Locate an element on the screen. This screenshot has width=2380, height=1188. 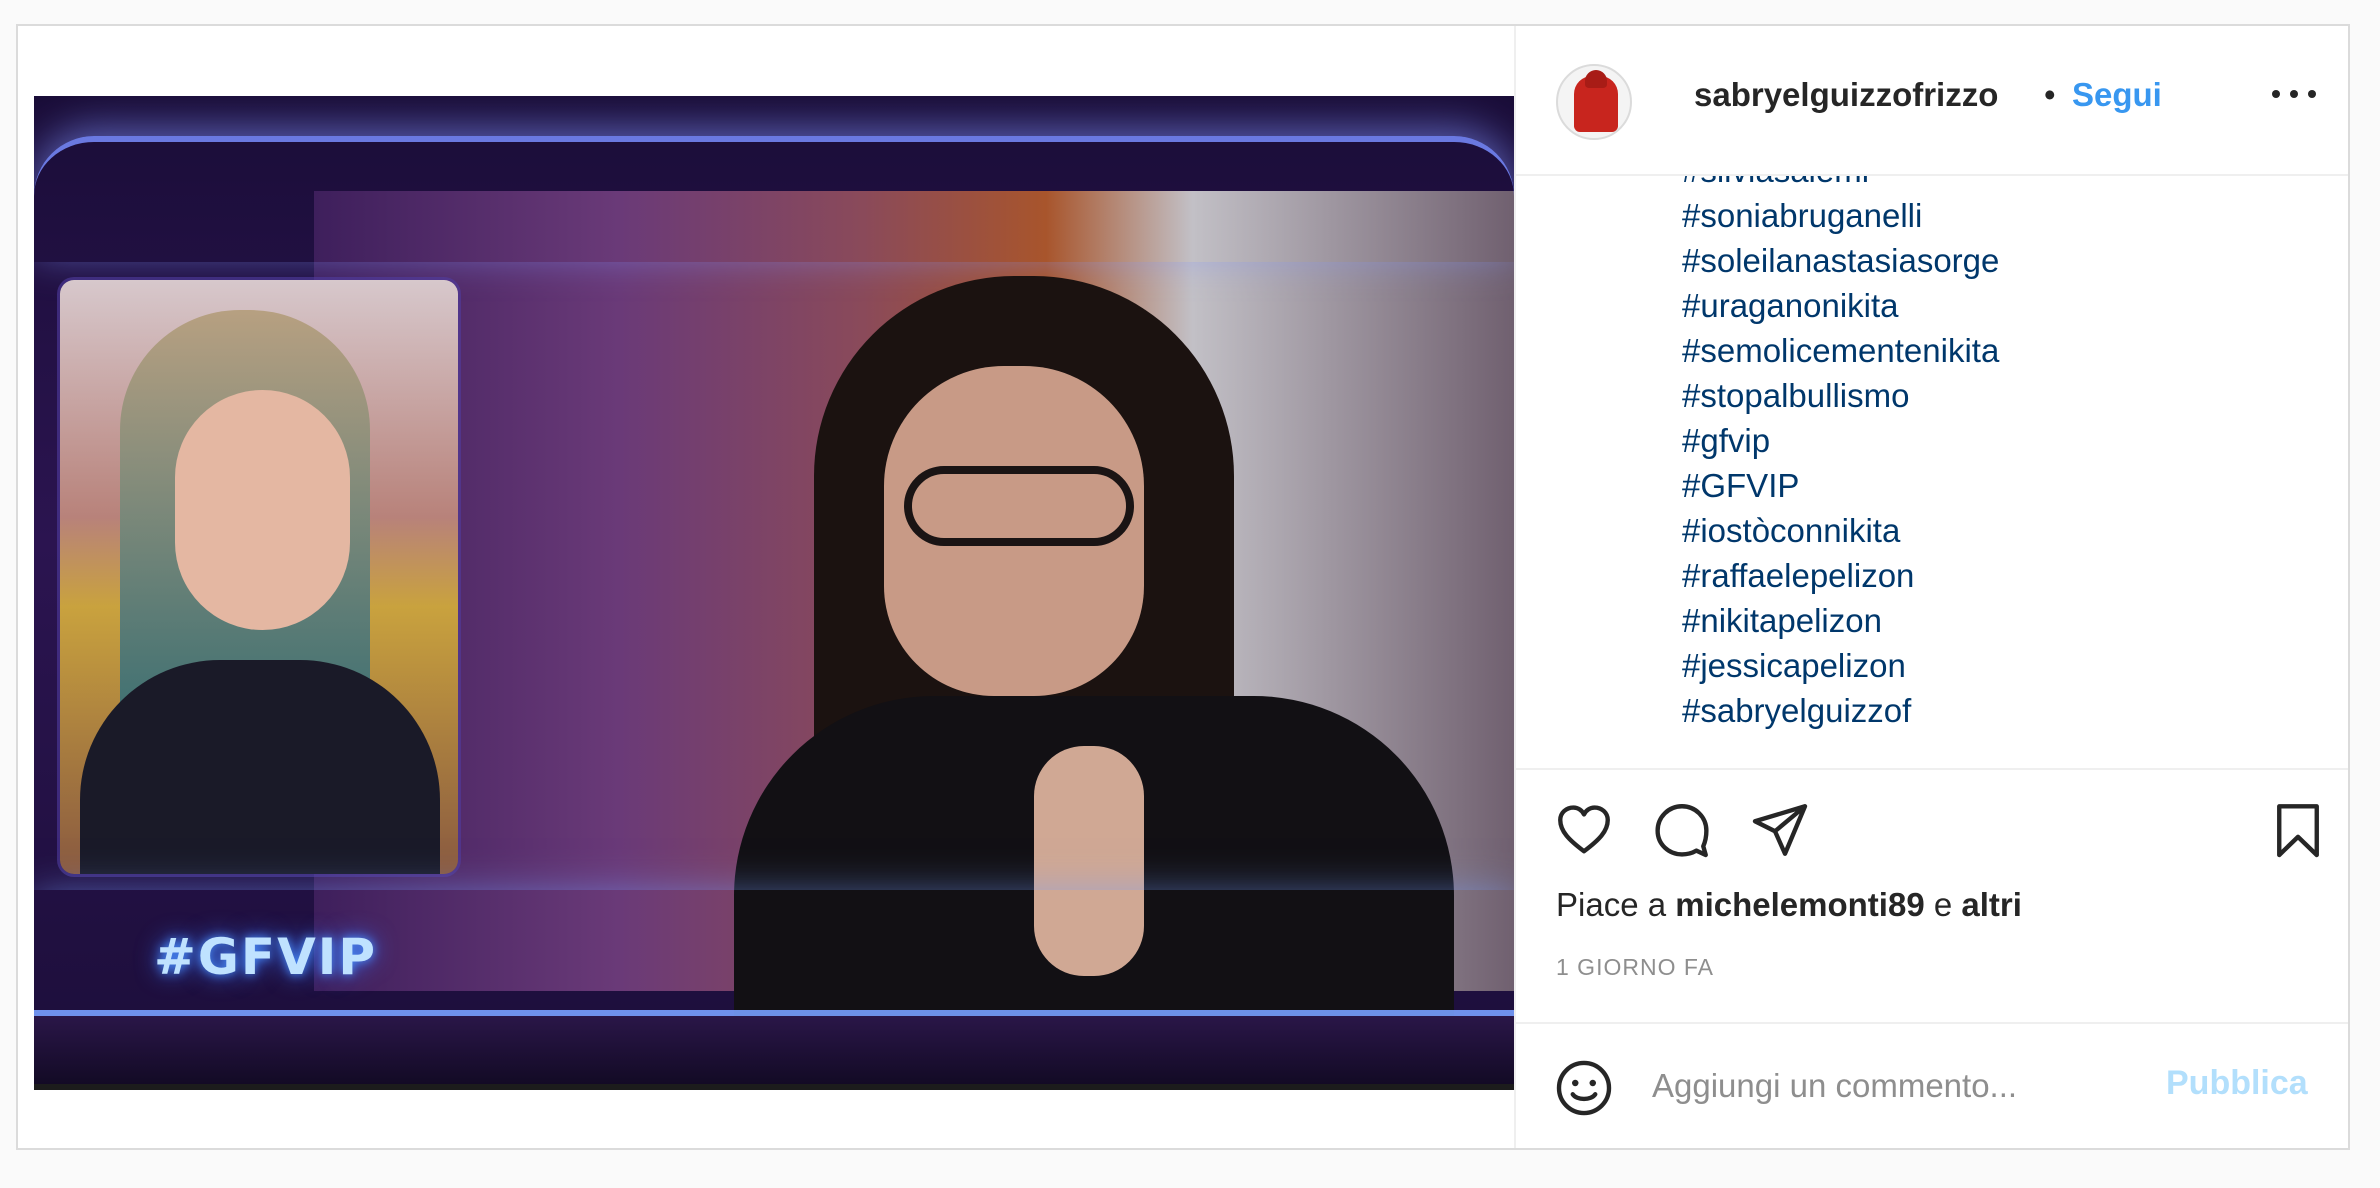
post-timestamp: 1 GIORNO FA is located at coordinates (1635, 967).